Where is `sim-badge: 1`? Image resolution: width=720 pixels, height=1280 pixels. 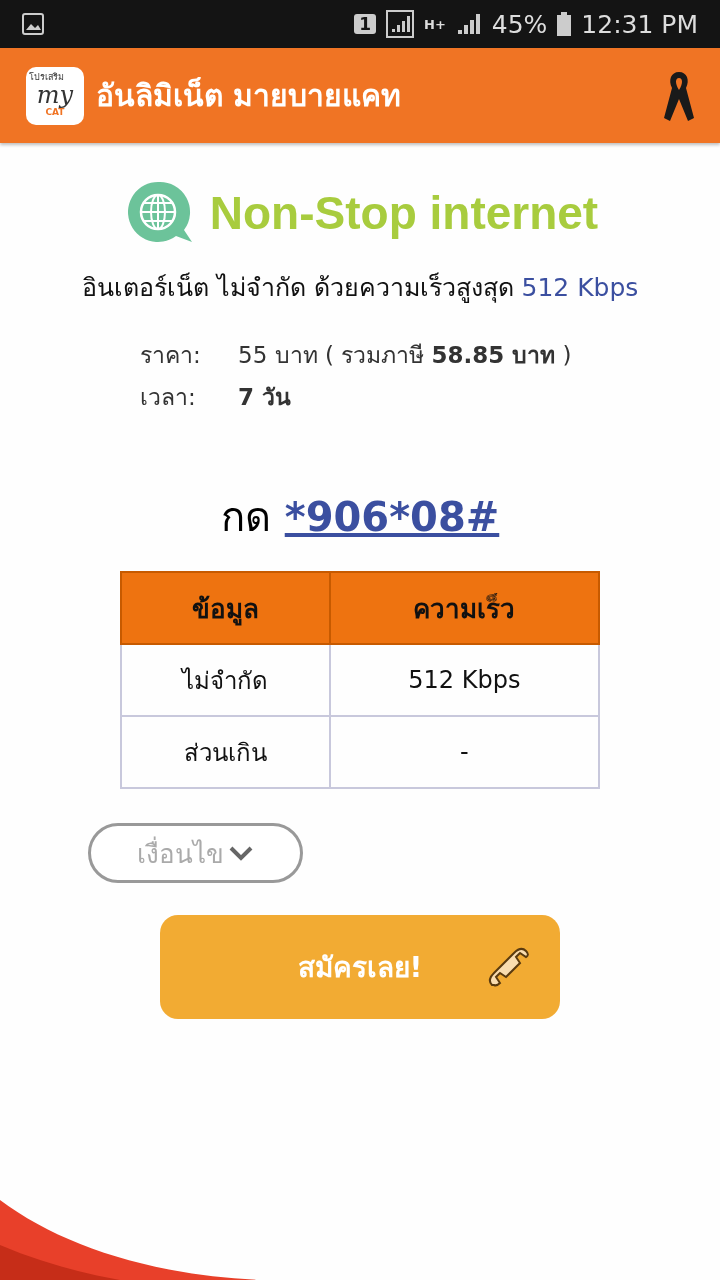 sim-badge: 1 is located at coordinates (365, 24).